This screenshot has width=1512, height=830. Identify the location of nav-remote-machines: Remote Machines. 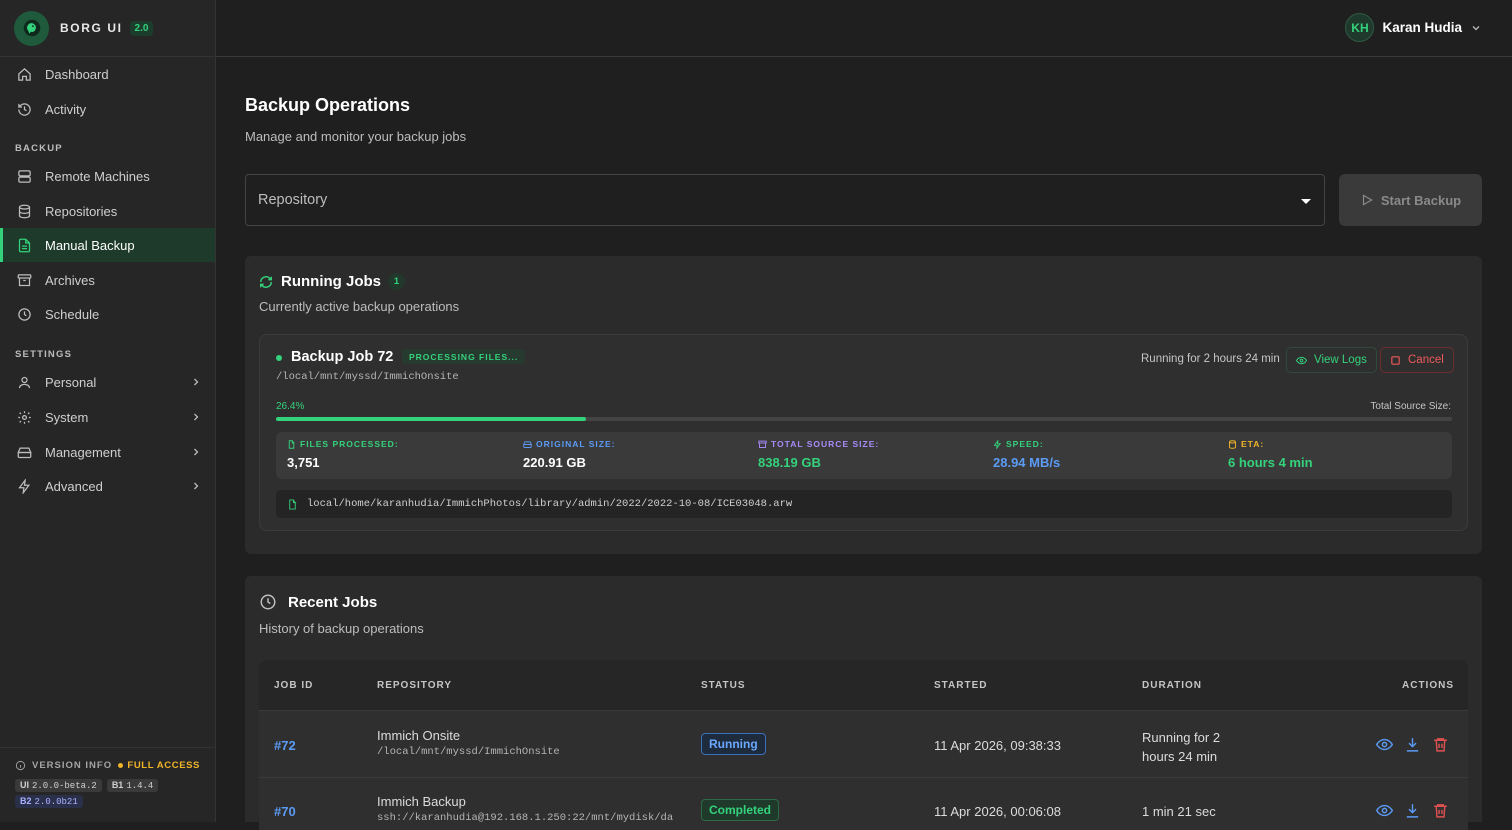
(107, 176).